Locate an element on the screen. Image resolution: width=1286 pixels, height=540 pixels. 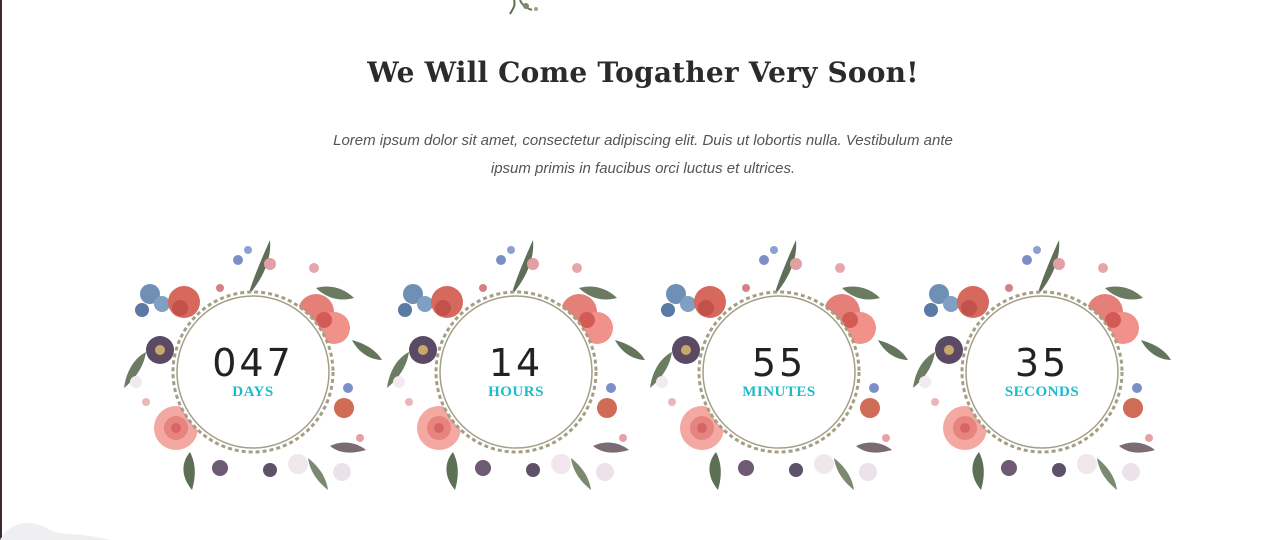
leaf-corner-icon is located at coordinates (55, 531).